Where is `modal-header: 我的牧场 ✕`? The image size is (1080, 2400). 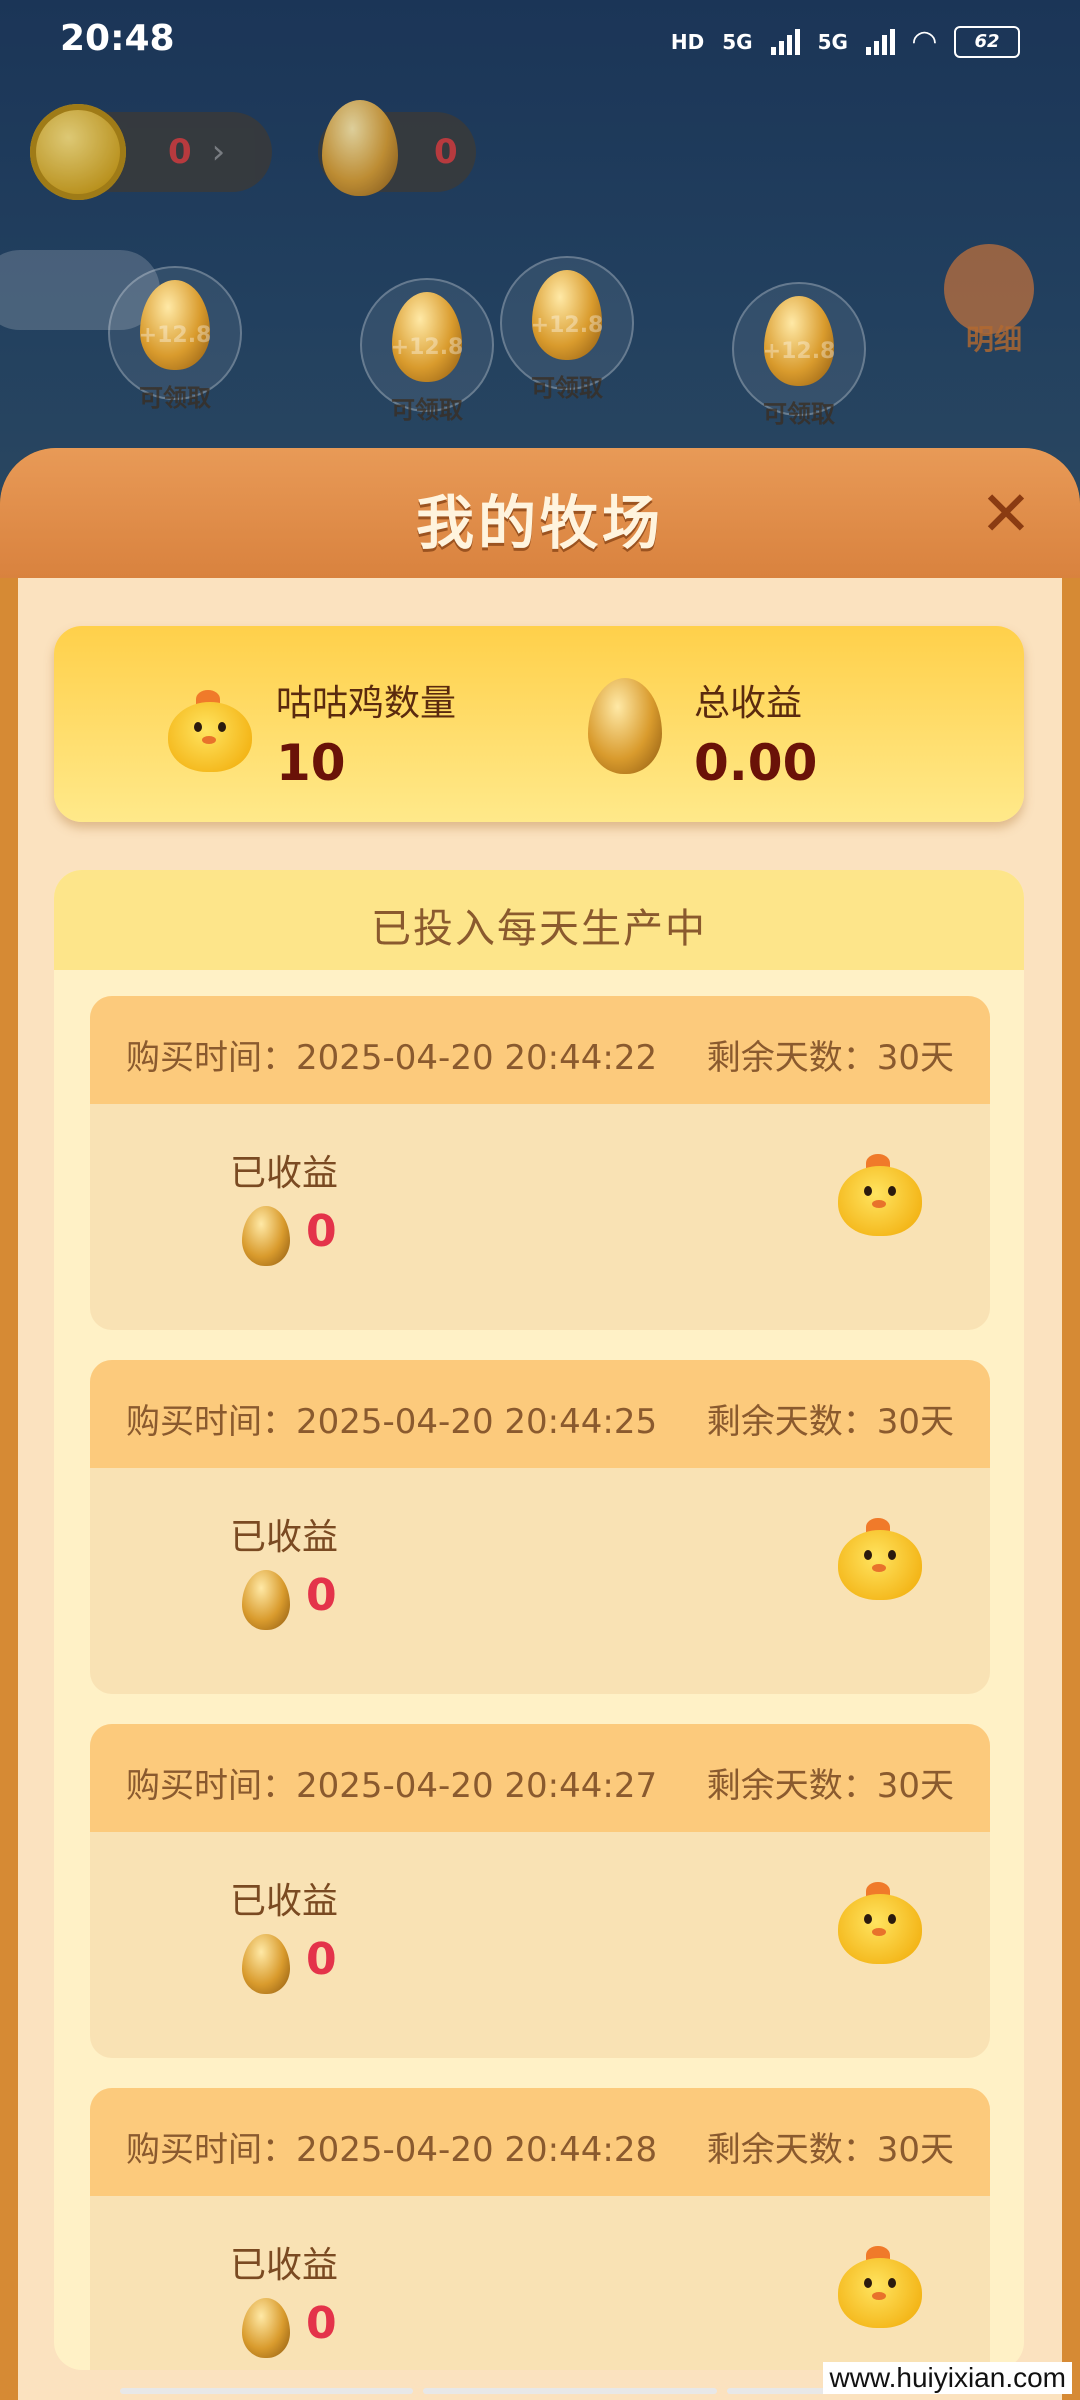 modal-header: 我的牧场 ✕ is located at coordinates (540, 513).